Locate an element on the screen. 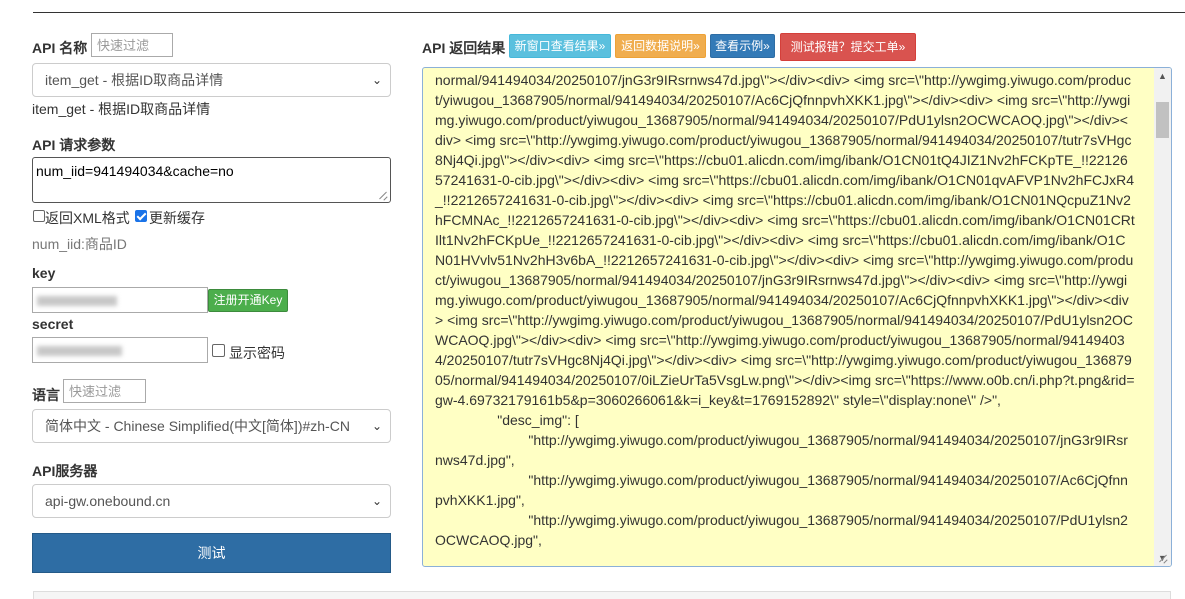 This screenshot has height=599, width=1185. report-bug-button: 测试报错？提交工单» is located at coordinates (848, 47).